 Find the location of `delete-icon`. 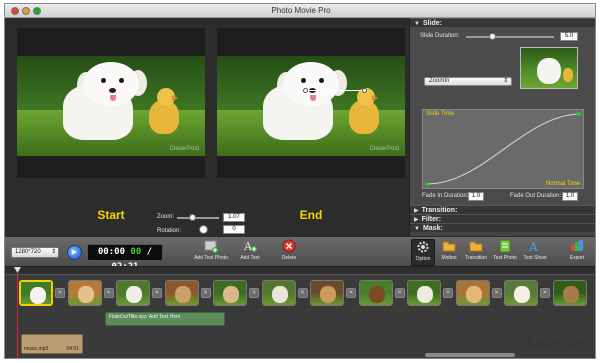

delete-icon is located at coordinates (289, 246).